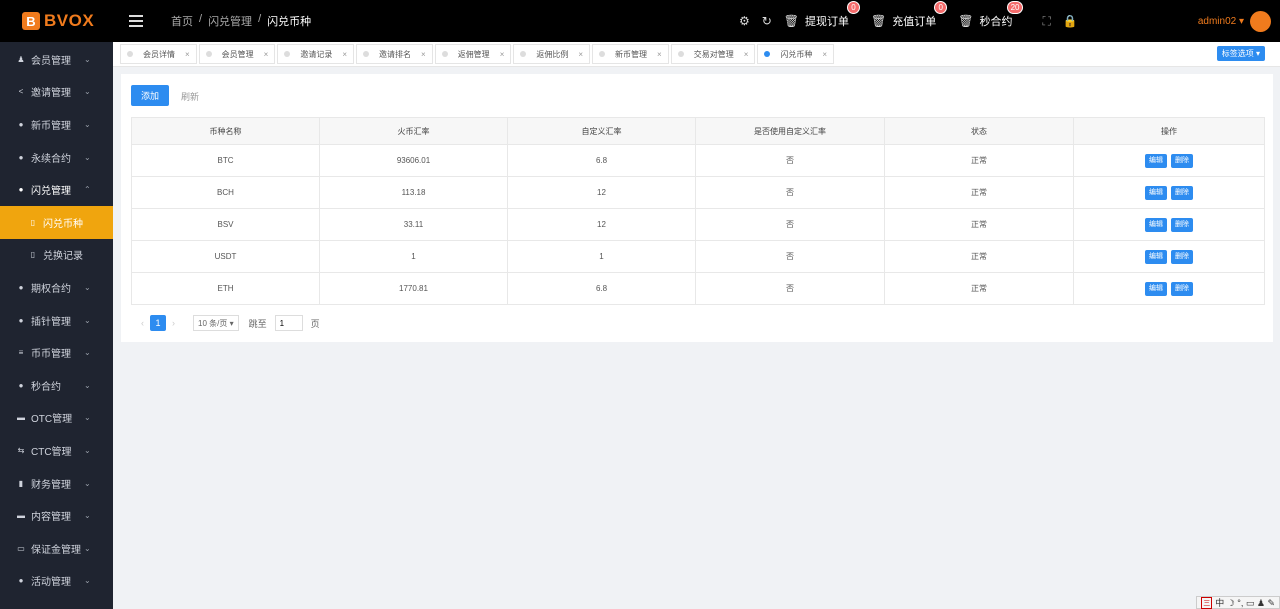  I want to click on sidebar-item-spot: ≡ 币币管理 ⌄, so click(56, 352).